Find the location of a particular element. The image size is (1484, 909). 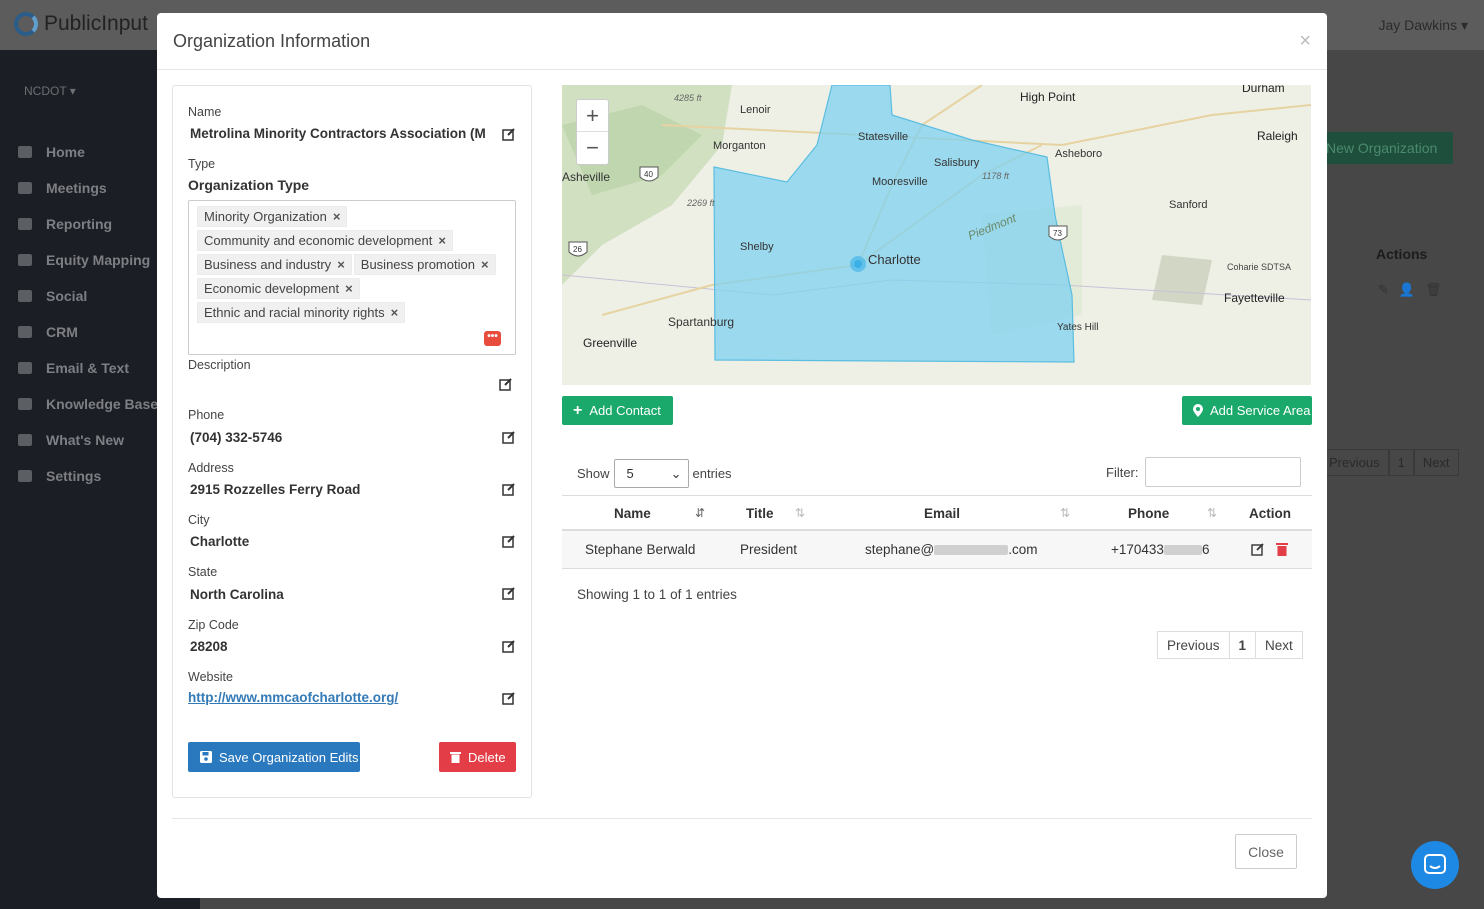

sort-desc-icon: ⇵ is located at coordinates (700, 513).